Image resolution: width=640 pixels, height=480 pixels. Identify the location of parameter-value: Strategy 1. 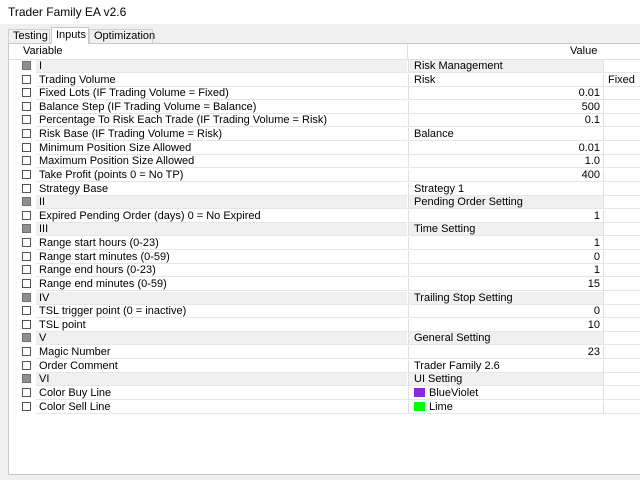
(505, 189).